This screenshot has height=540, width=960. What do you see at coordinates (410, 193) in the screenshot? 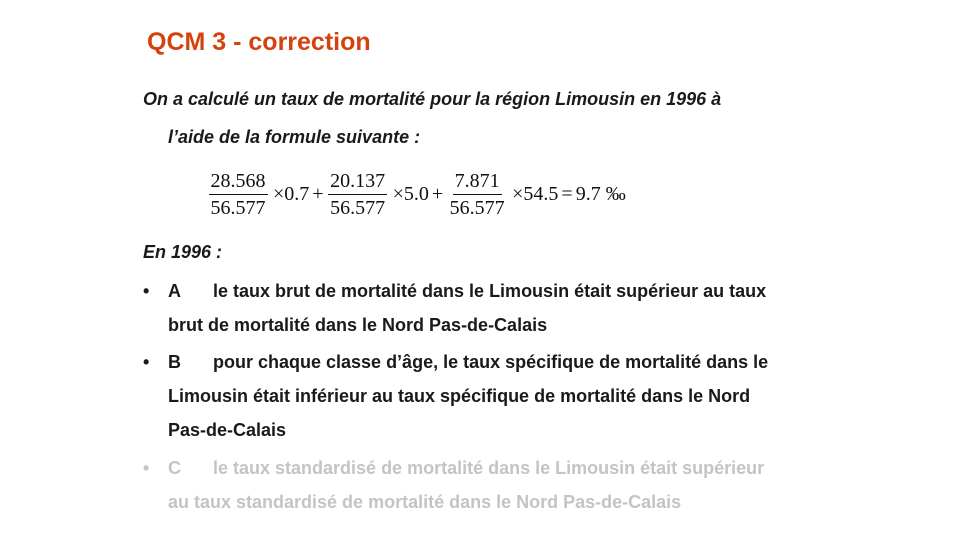
I see `factor-2: ×5.0` at bounding box center [410, 193].